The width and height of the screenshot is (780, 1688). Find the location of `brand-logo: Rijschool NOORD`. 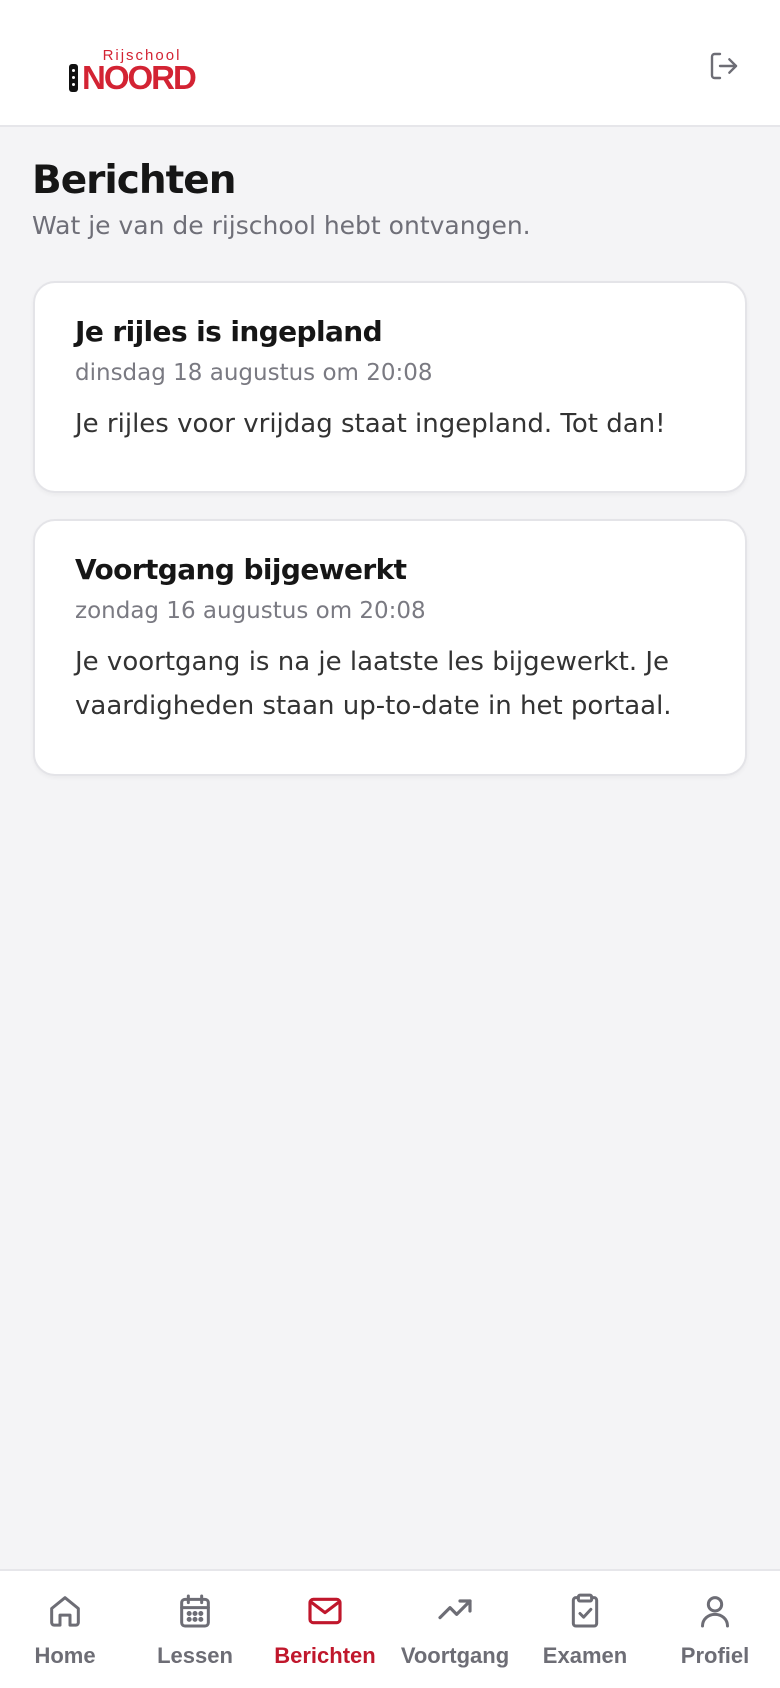

brand-logo: Rijschool NOORD is located at coordinates (135, 72).